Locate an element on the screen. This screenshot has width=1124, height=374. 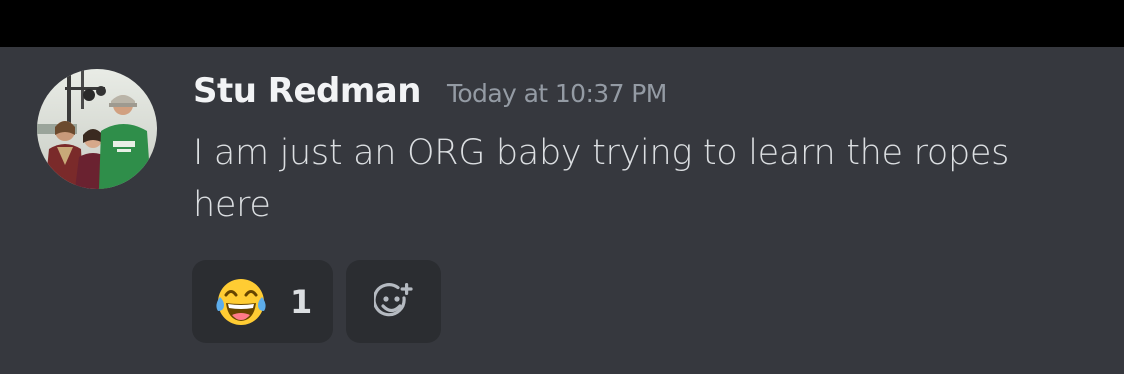
message-header: Stu Redman Today at 10:37 PM is located at coordinates (430, 91).